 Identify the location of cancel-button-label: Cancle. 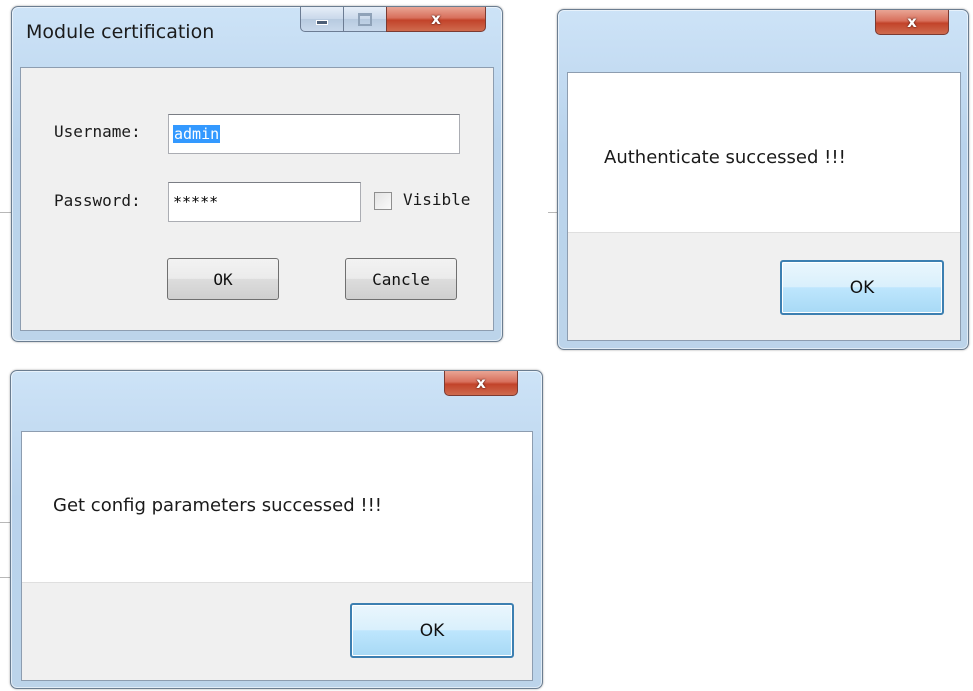
(401, 279).